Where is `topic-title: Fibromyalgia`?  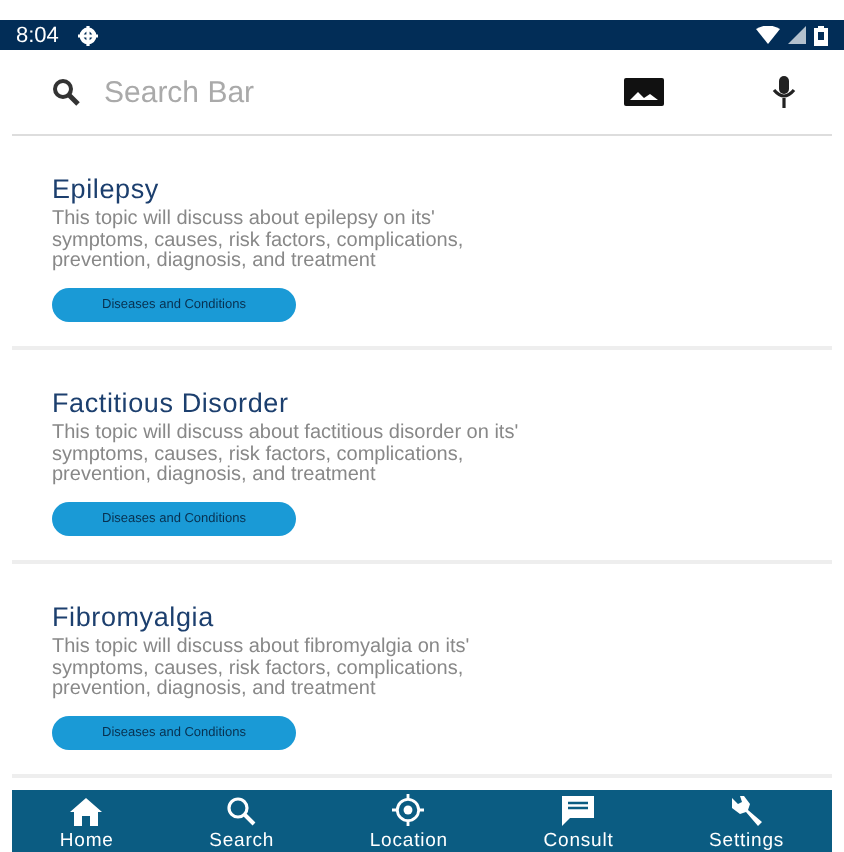 topic-title: Fibromyalgia is located at coordinates (442, 617).